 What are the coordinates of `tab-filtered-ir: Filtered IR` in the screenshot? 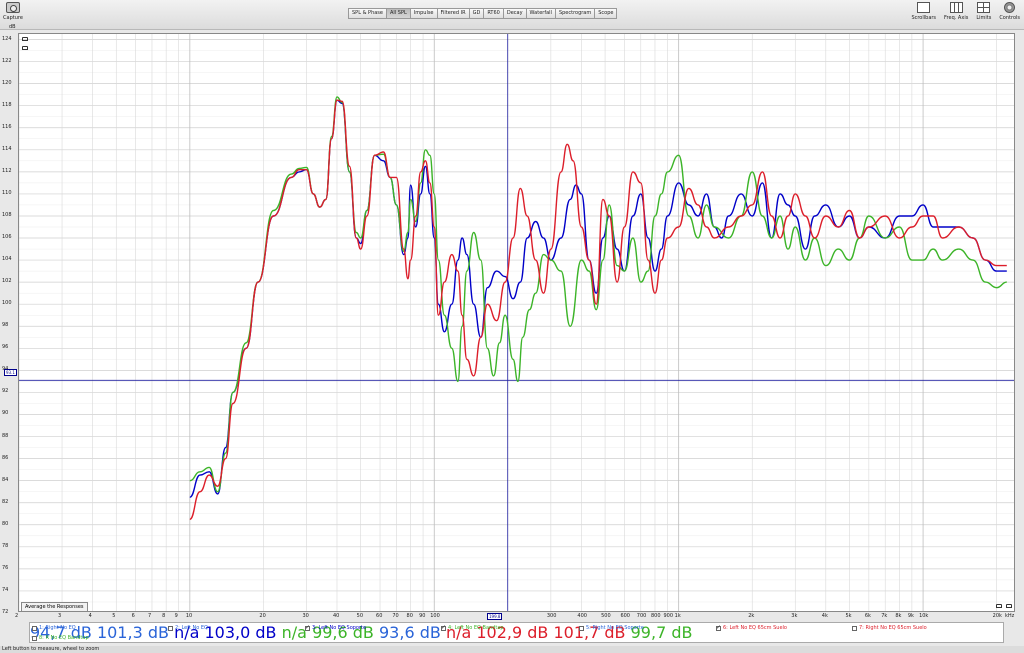 It's located at (453, 13).